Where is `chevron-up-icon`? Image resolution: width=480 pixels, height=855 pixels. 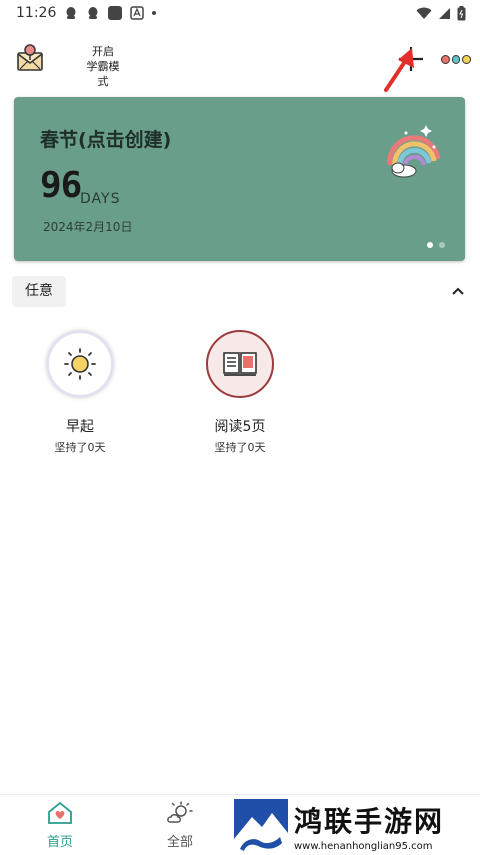 chevron-up-icon is located at coordinates (458, 291).